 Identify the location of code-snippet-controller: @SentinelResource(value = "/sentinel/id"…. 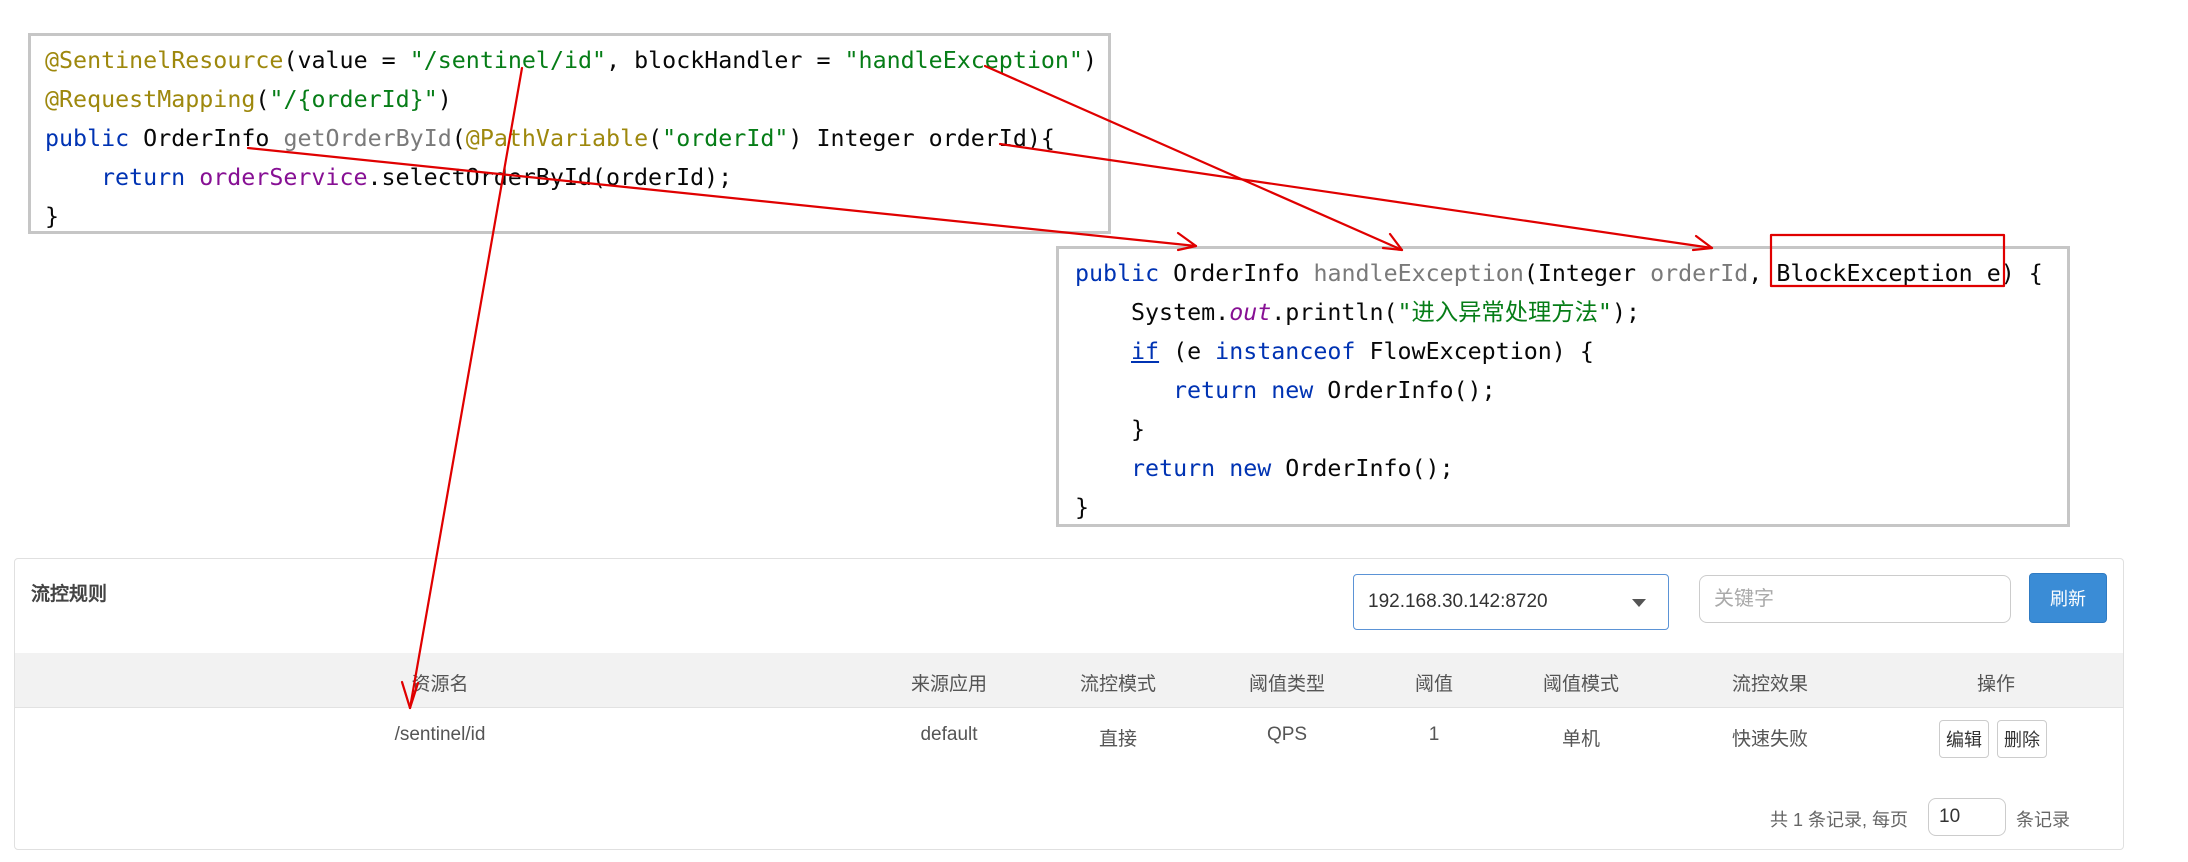
(569, 133).